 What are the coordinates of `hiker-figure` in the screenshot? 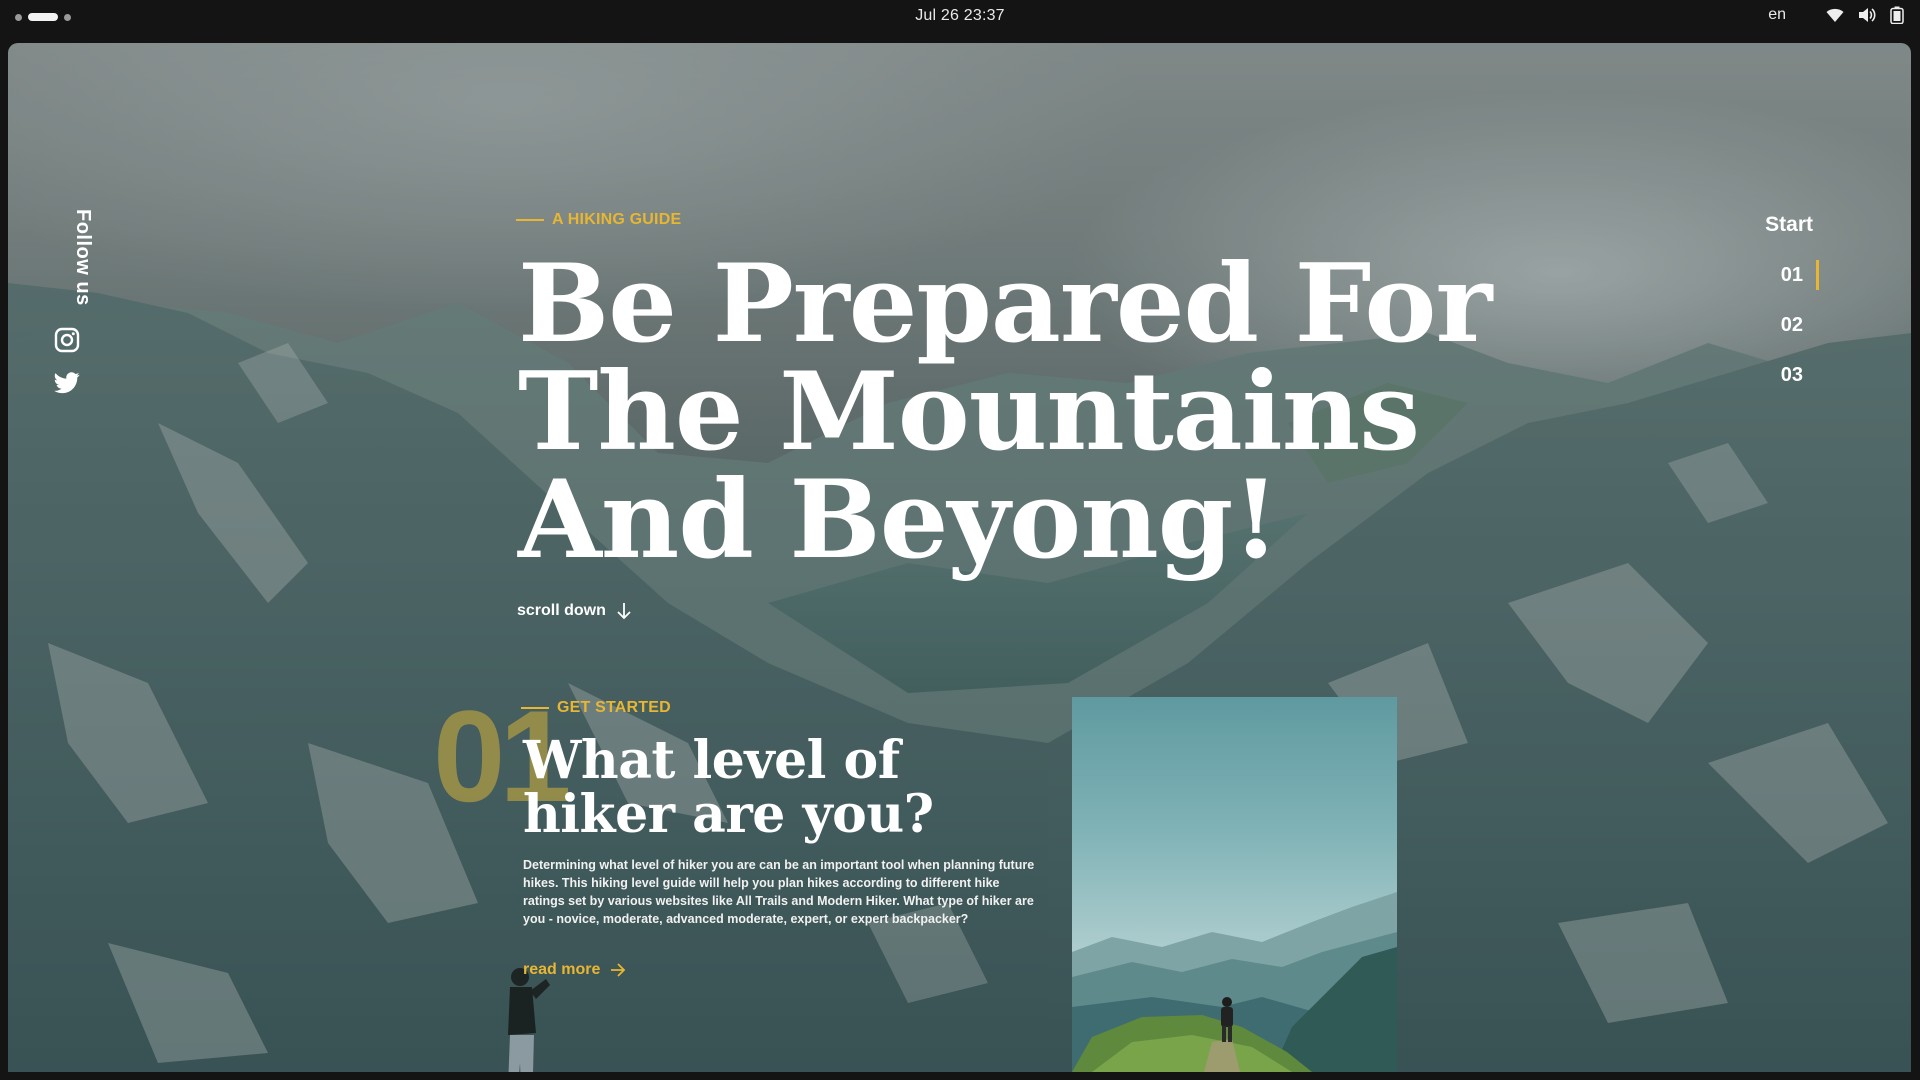 It's located at (529, 1020).